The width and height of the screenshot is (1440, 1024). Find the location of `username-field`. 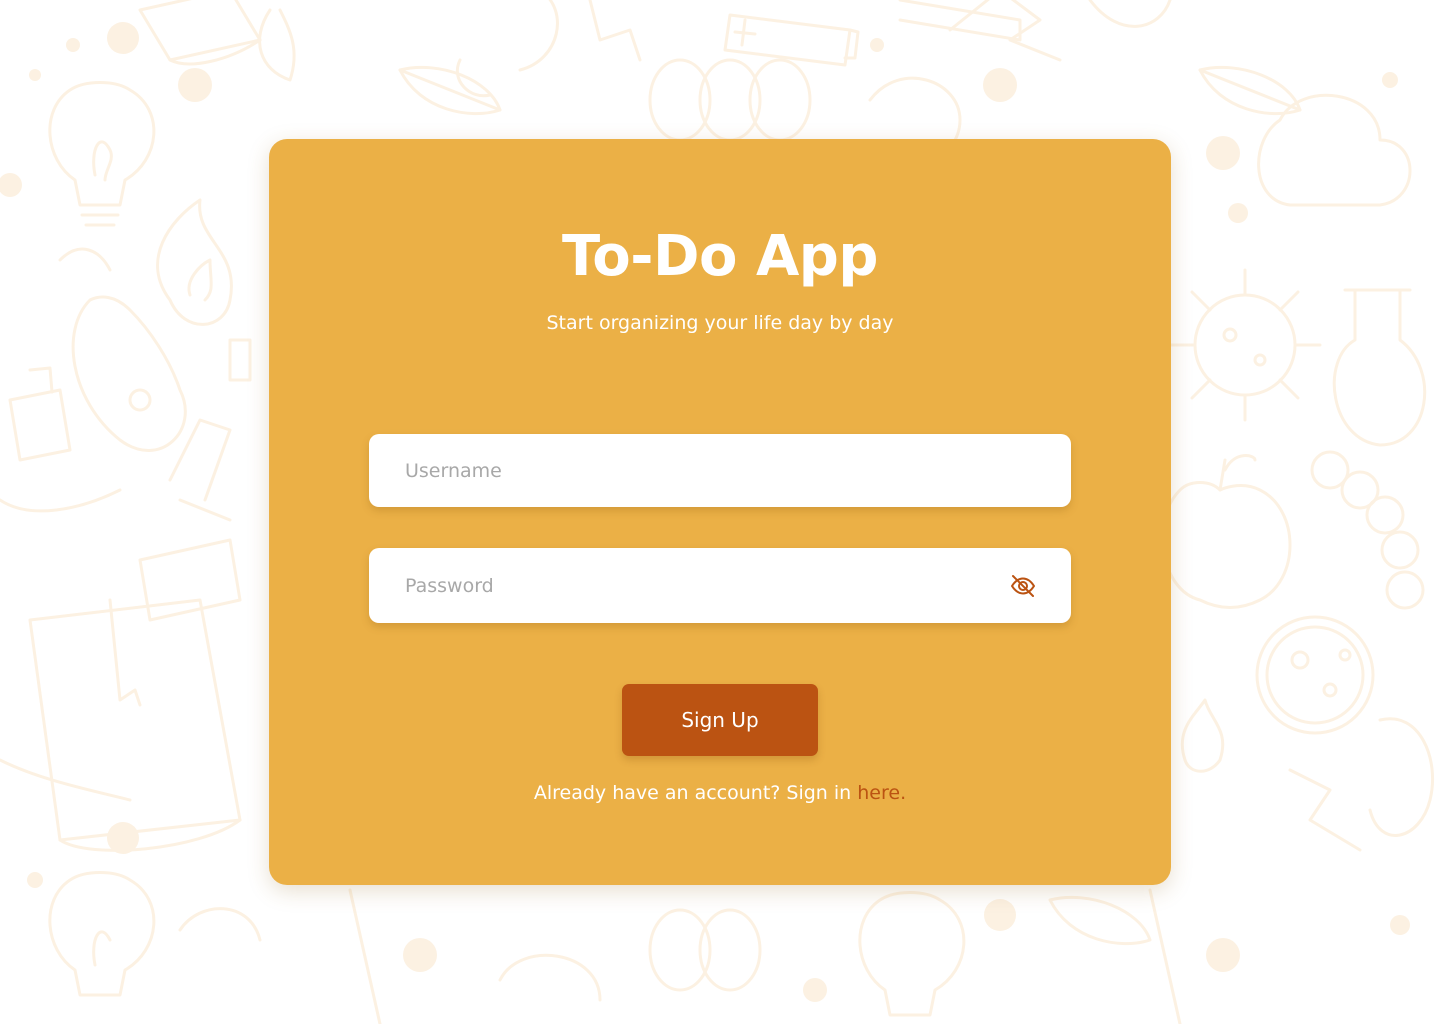

username-field is located at coordinates (720, 470).